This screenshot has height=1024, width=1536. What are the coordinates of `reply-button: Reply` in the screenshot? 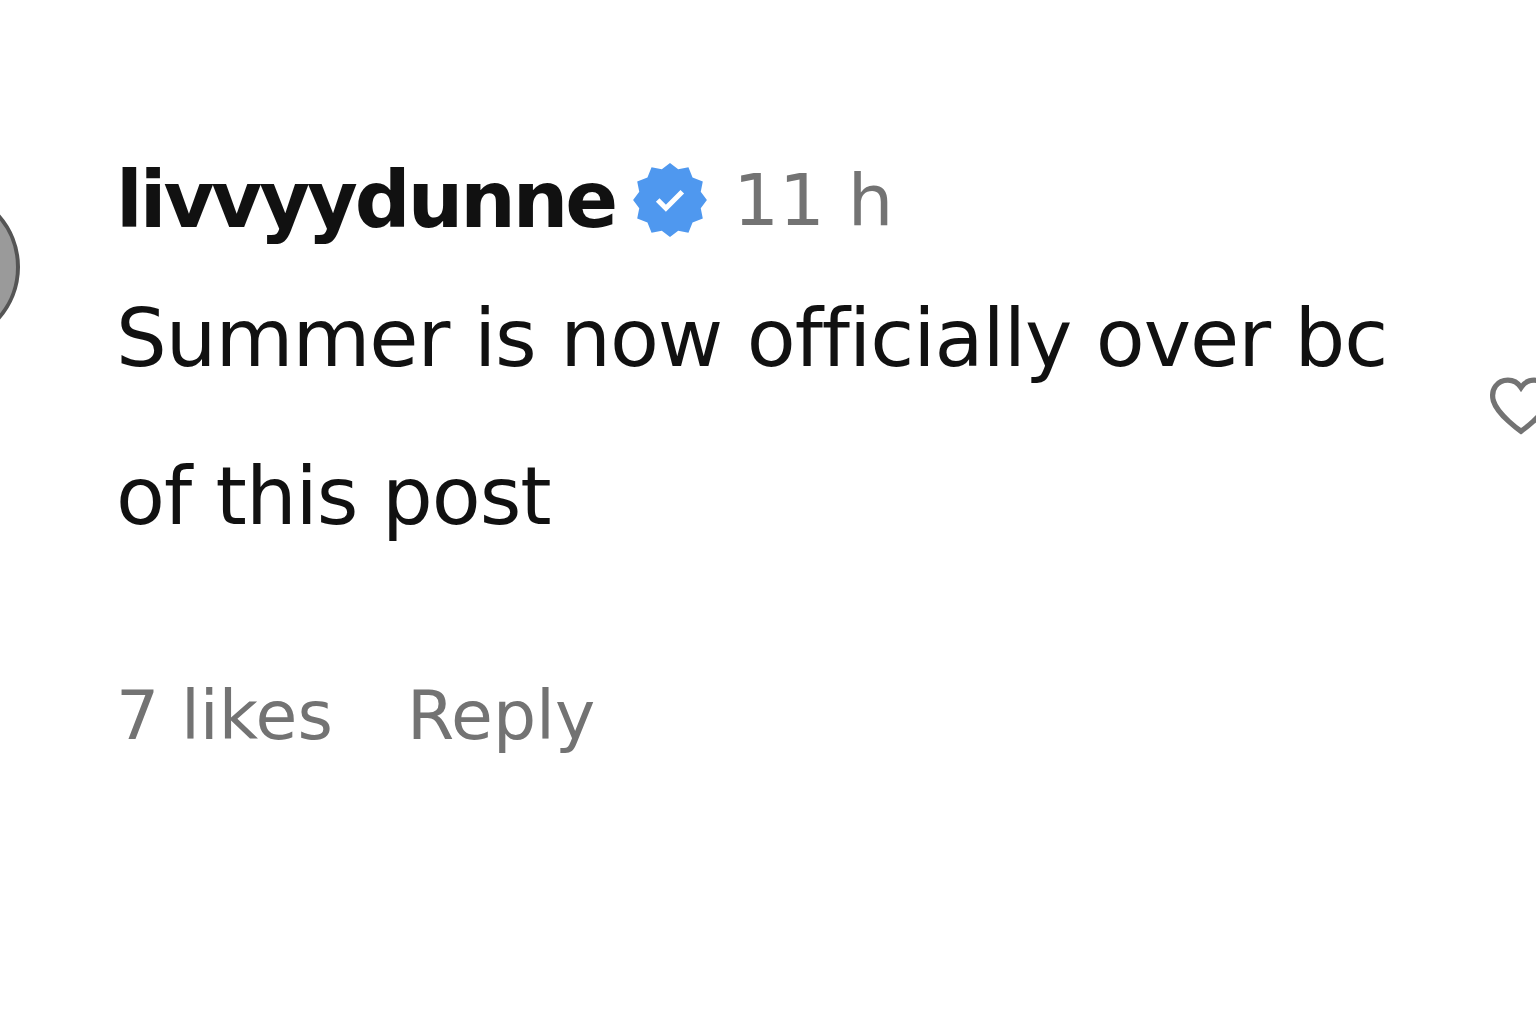 It's located at (501, 715).